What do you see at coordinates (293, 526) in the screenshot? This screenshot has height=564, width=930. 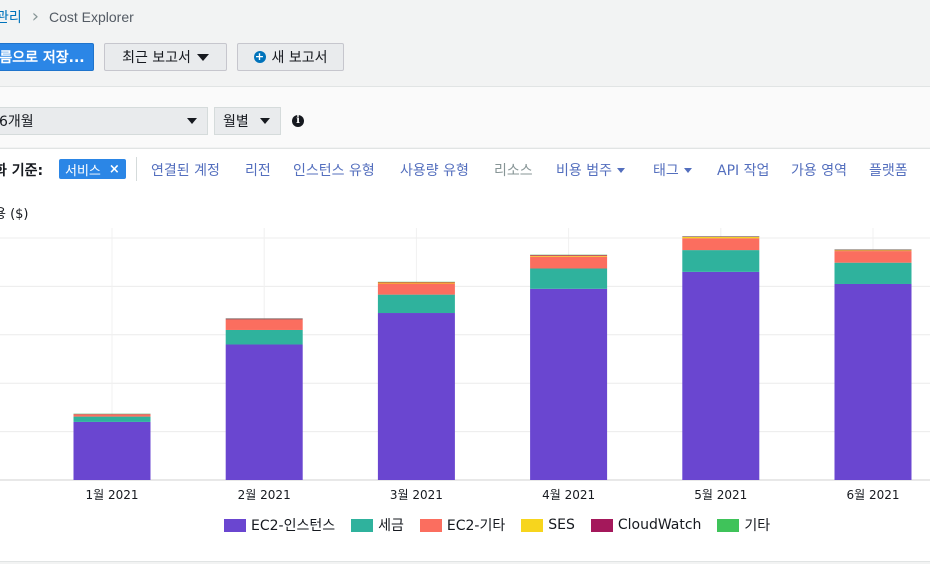 I see `legend-label: EC2-인스턴스` at bounding box center [293, 526].